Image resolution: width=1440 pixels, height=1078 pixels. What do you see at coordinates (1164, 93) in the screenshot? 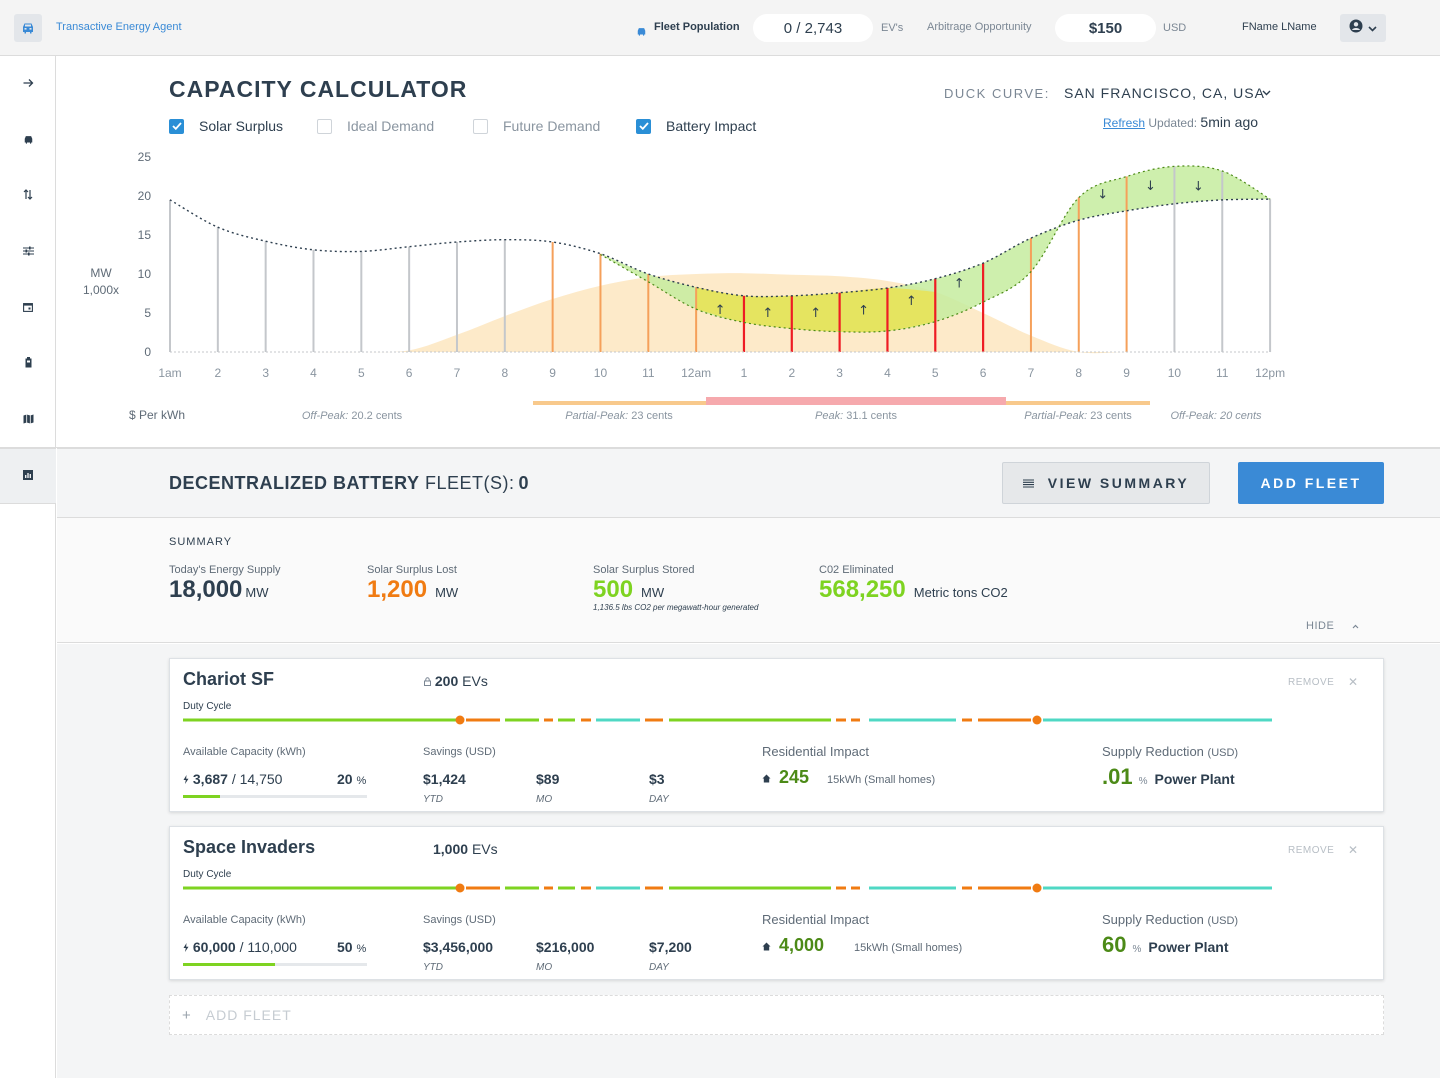
I see `duck-curve-select: SAN FRANCISCO, CA, USA` at bounding box center [1164, 93].